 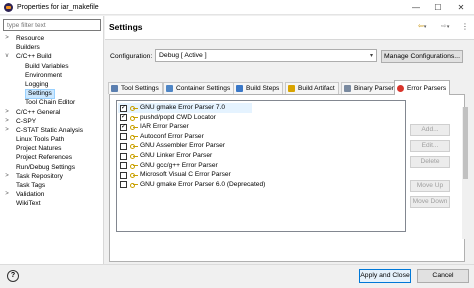 What do you see at coordinates (443, 276) in the screenshot?
I see `cancel-button: Cancel` at bounding box center [443, 276].